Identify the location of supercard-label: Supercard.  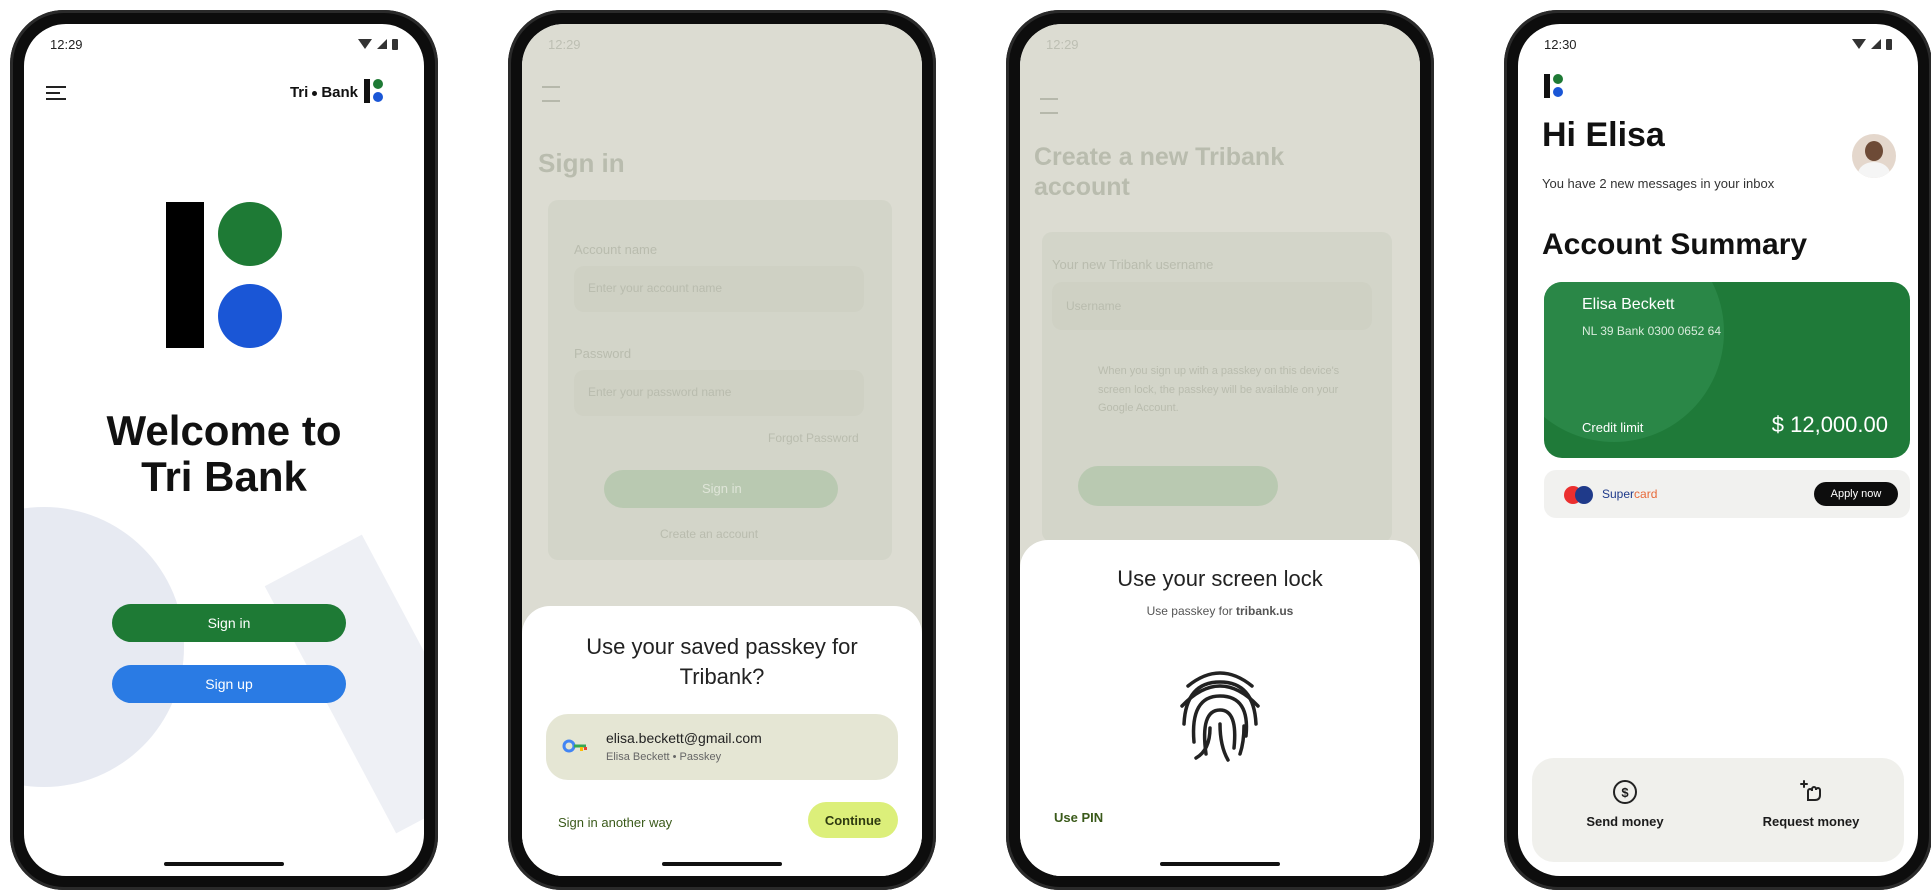
(1629, 494).